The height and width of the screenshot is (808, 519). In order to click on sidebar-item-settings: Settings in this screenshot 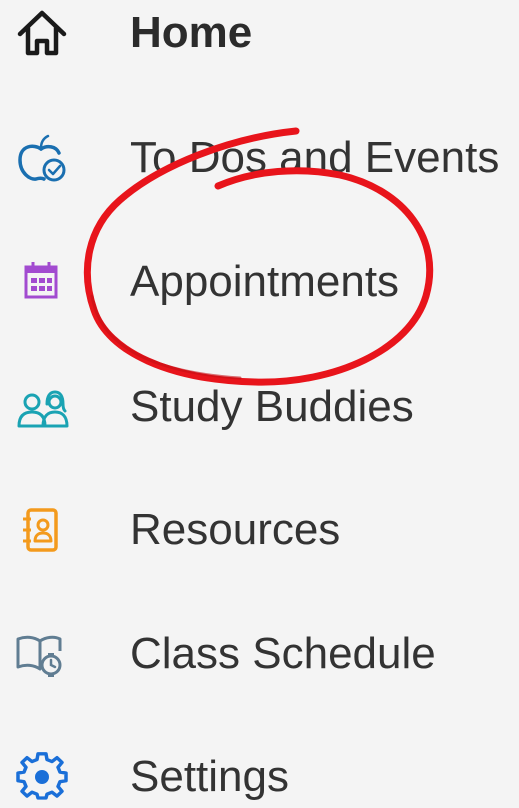, I will do `click(259, 769)`.